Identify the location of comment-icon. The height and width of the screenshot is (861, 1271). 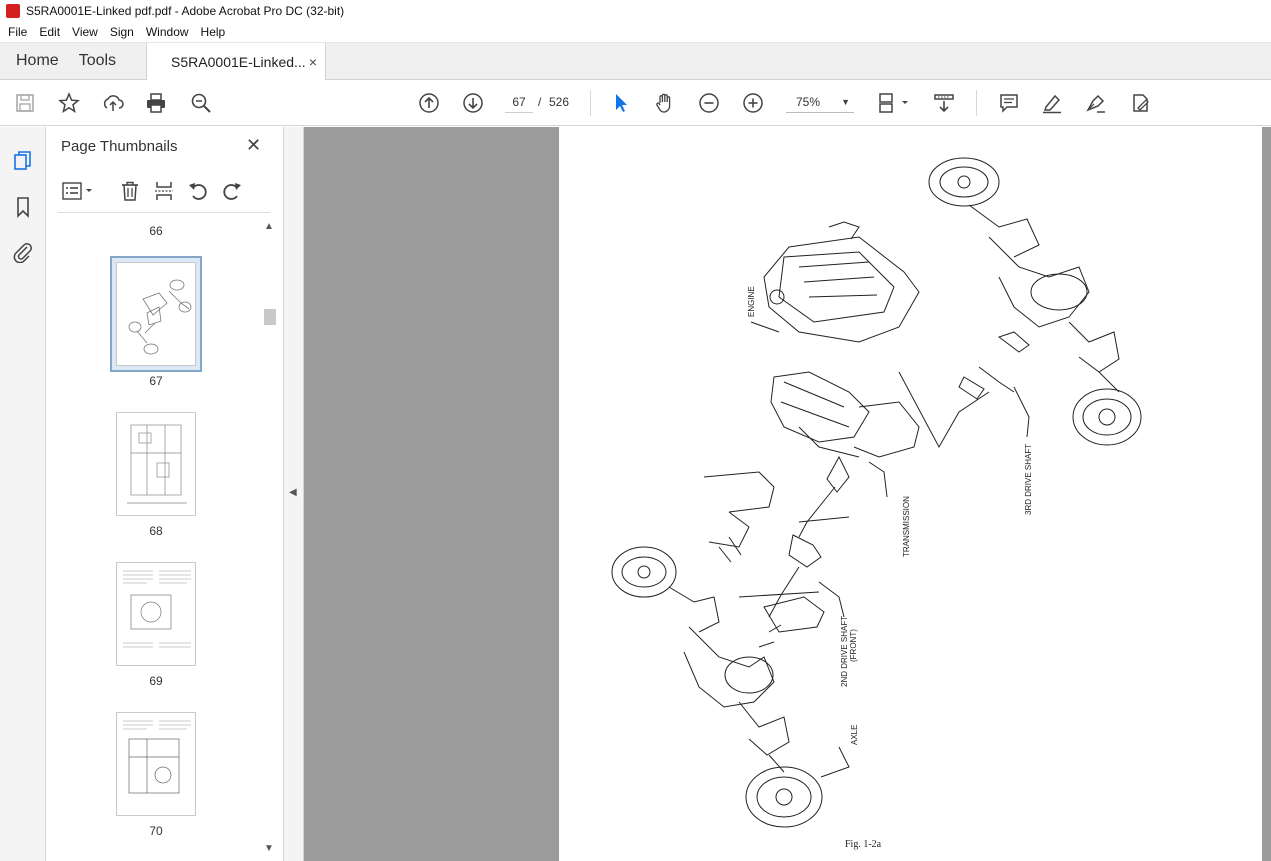
(1009, 103).